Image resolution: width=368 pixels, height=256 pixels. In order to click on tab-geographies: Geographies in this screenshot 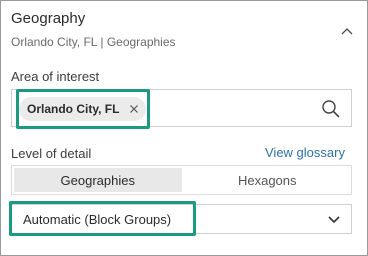, I will do `click(98, 180)`.